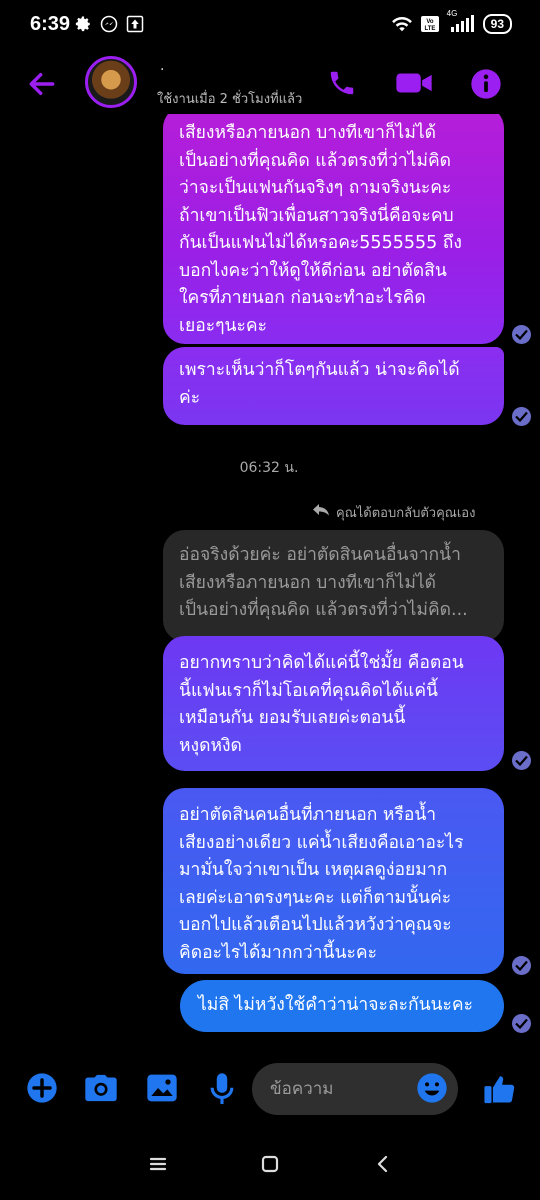 The height and width of the screenshot is (1200, 540). I want to click on video-camera-icon, so click(414, 83).